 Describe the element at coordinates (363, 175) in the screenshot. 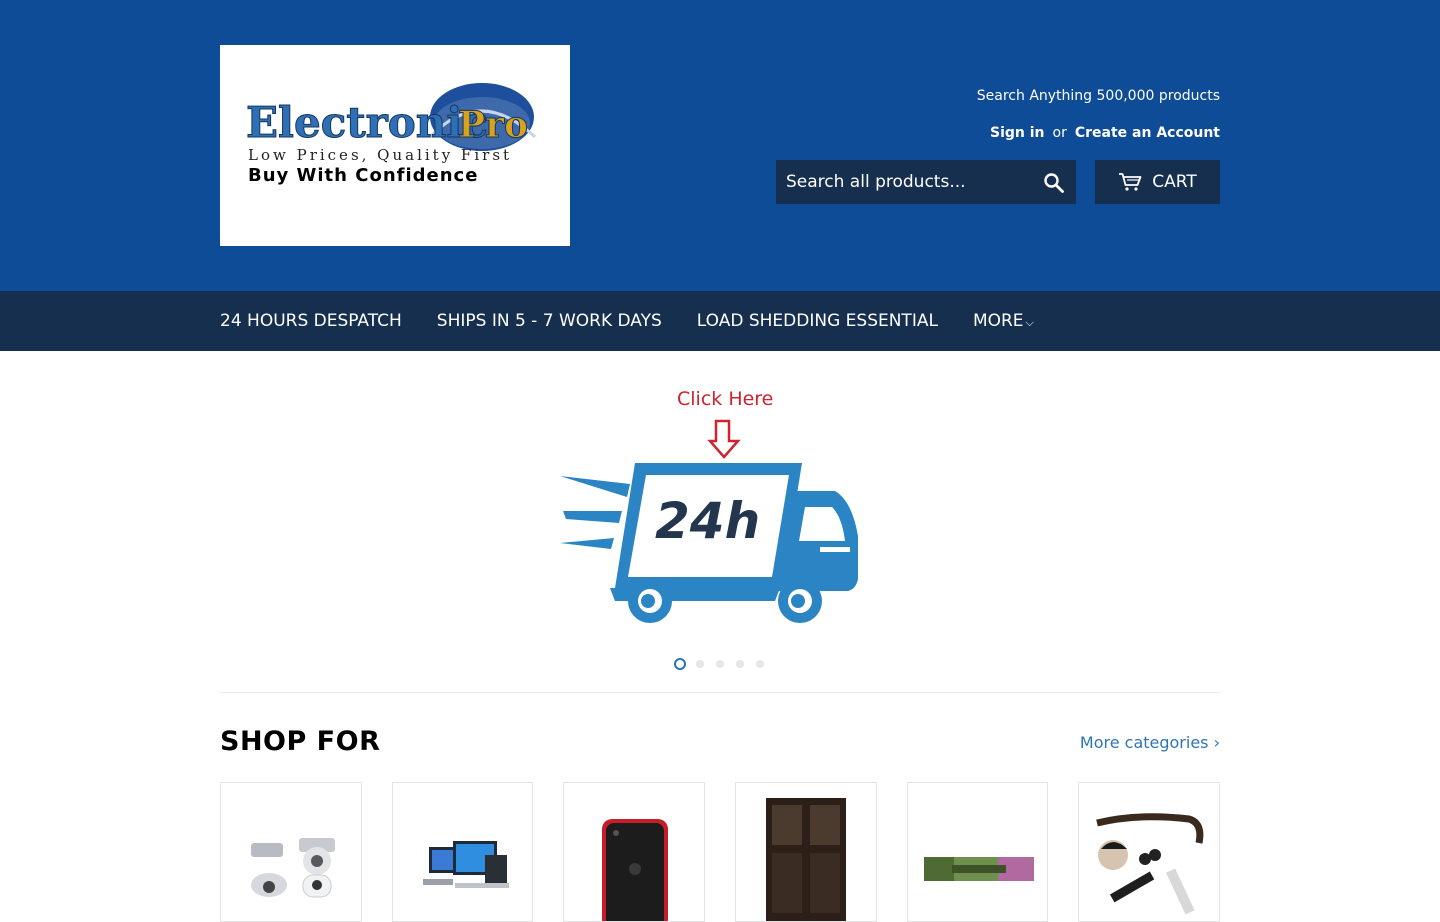

I see `svg-text: Buy With Confidence` at that location.